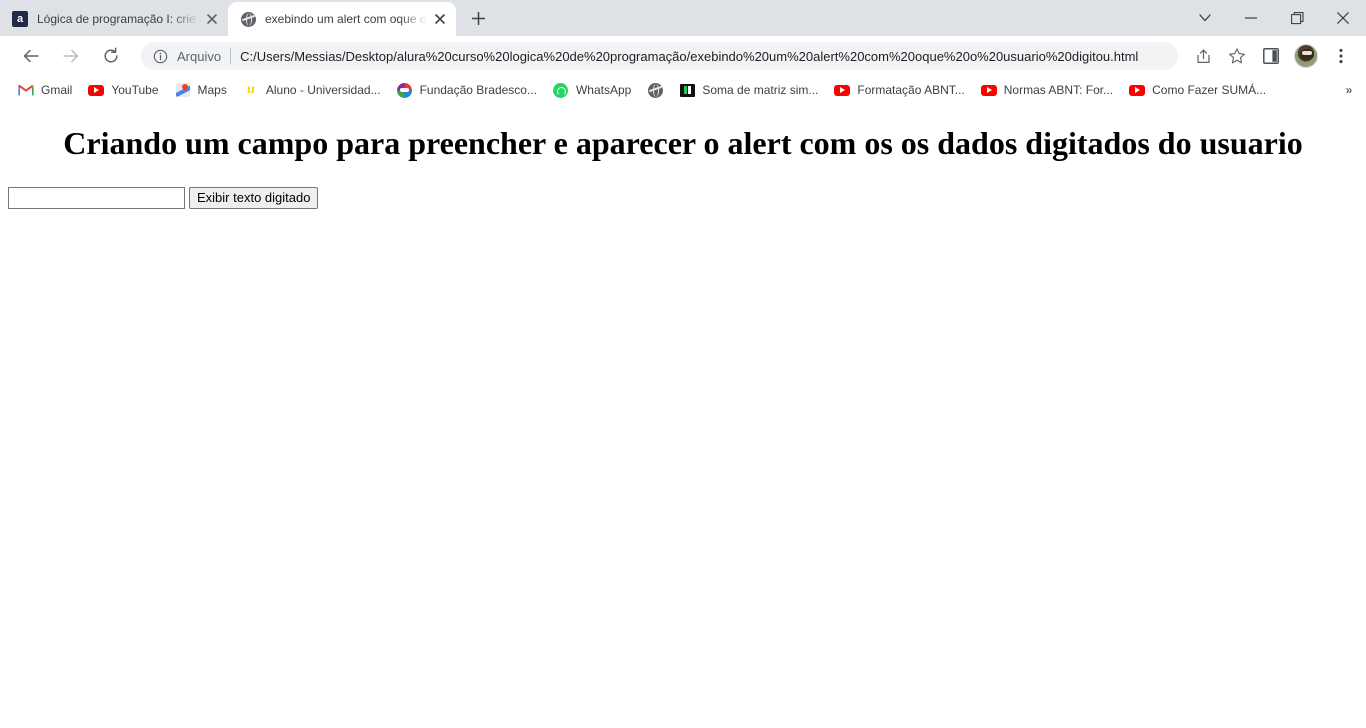 The image size is (1366, 728). Describe the element at coordinates (346, 19) in the screenshot. I see `tab-title: exebindo um alert com oque o u` at that location.